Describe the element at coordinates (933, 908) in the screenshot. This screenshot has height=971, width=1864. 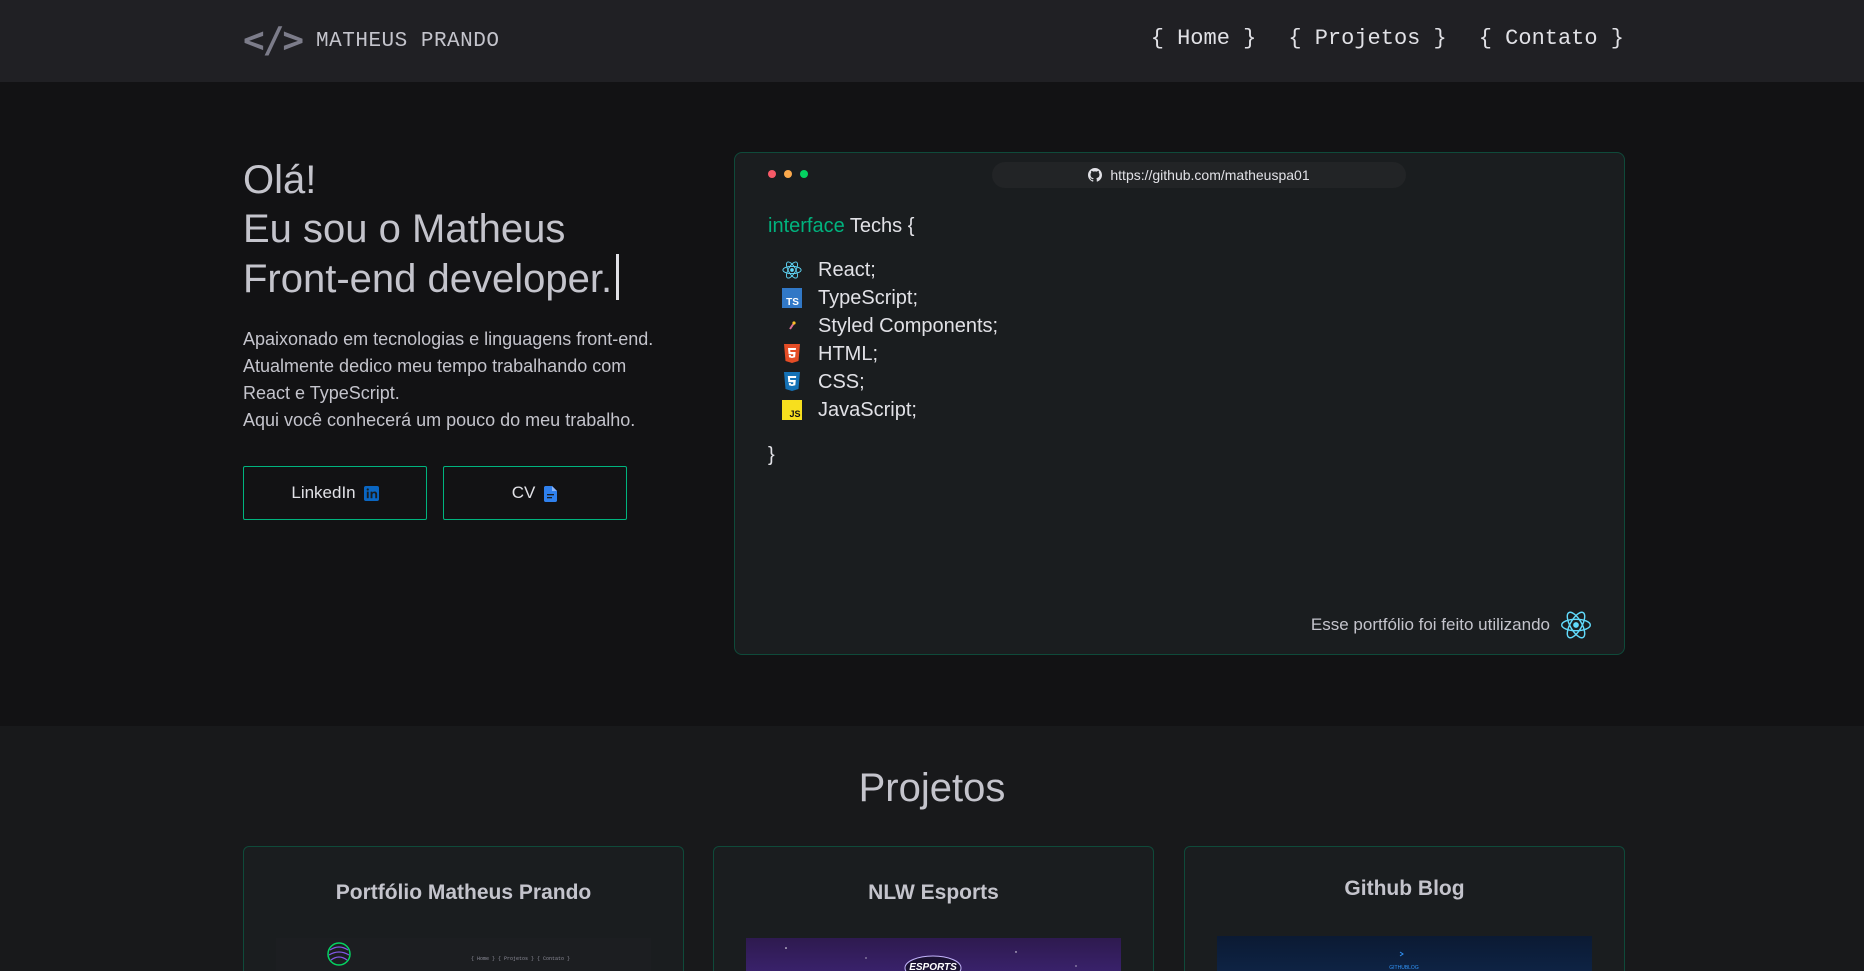
I see `project-card: NLW Esports ESPORTS` at that location.